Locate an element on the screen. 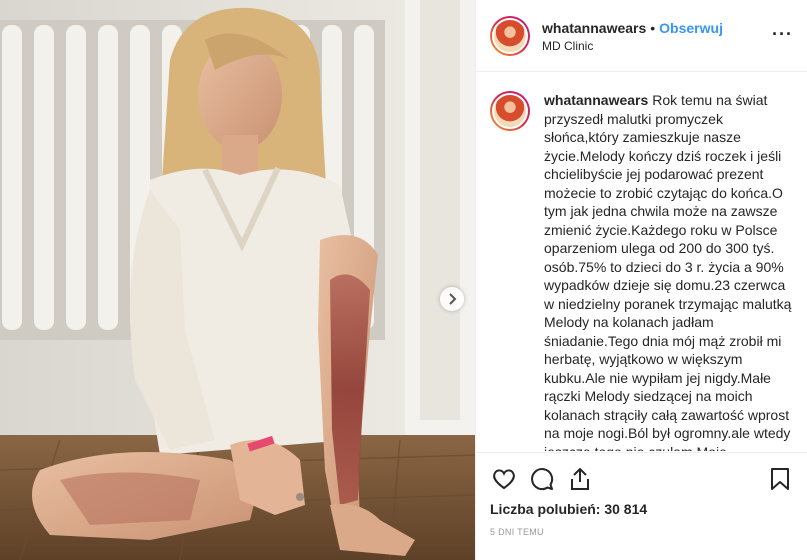  follow-button: Obserwuj is located at coordinates (691, 28).